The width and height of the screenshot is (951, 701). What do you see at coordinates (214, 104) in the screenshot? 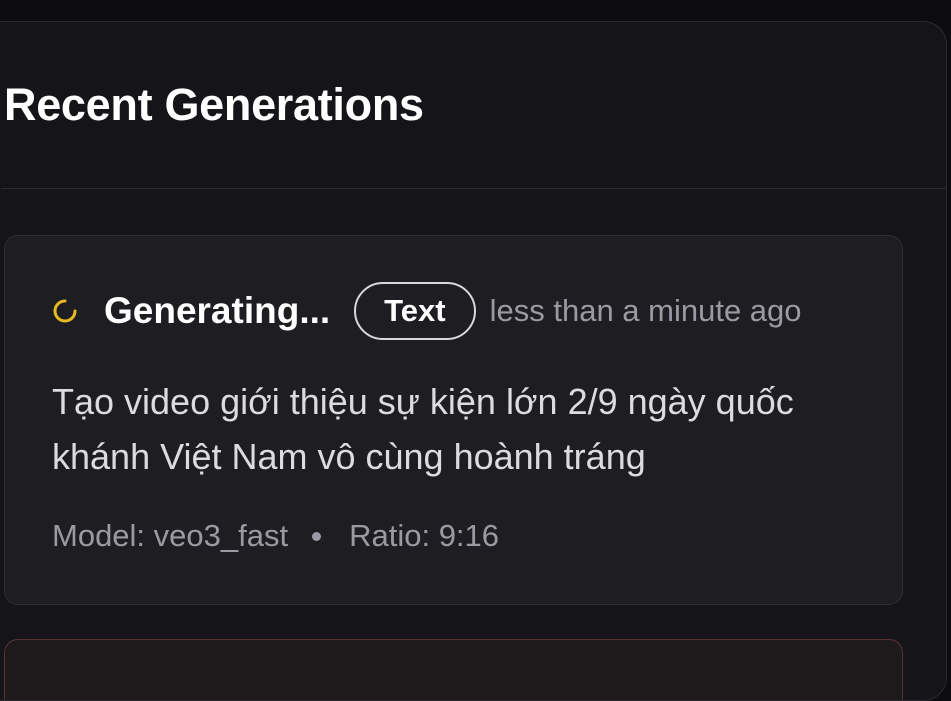
I see `panel-title: Recent Generations` at bounding box center [214, 104].